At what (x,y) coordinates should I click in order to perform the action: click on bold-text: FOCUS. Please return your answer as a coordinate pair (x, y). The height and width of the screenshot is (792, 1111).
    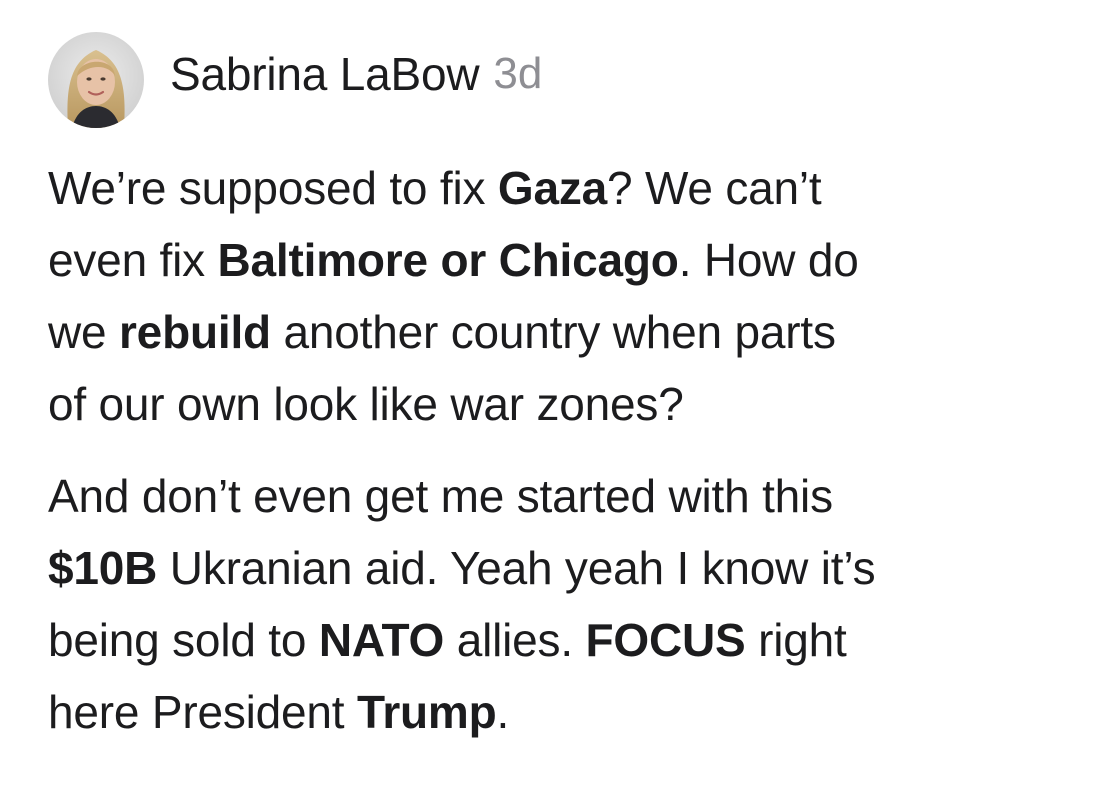
    Looking at the image, I should click on (665, 640).